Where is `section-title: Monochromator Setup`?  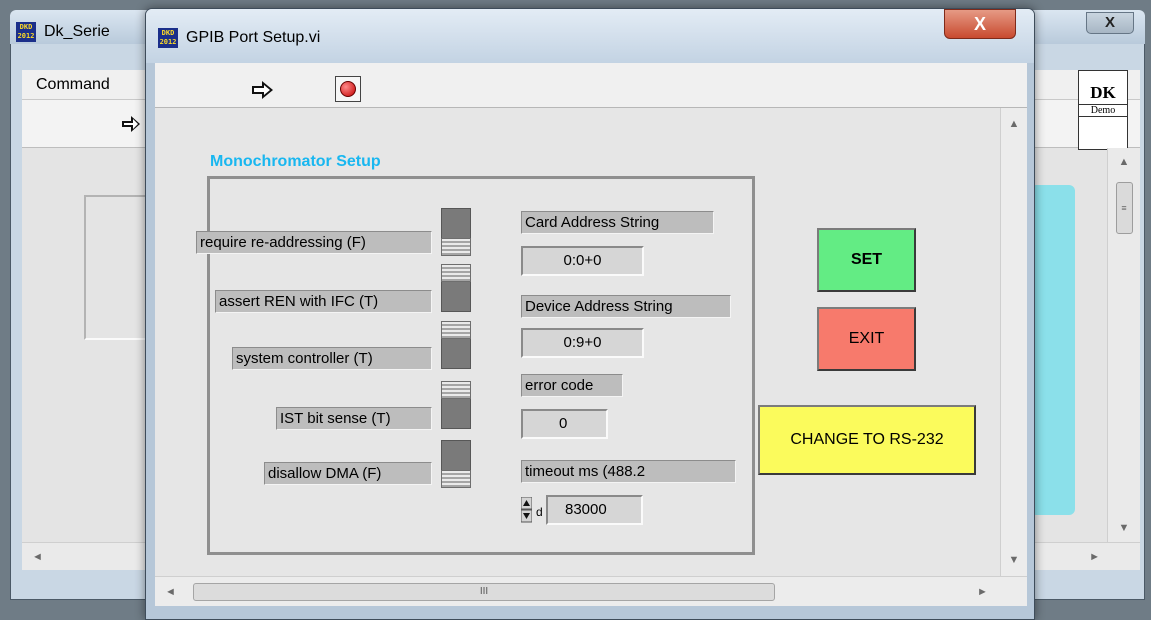
section-title: Monochromator Setup is located at coordinates (295, 161).